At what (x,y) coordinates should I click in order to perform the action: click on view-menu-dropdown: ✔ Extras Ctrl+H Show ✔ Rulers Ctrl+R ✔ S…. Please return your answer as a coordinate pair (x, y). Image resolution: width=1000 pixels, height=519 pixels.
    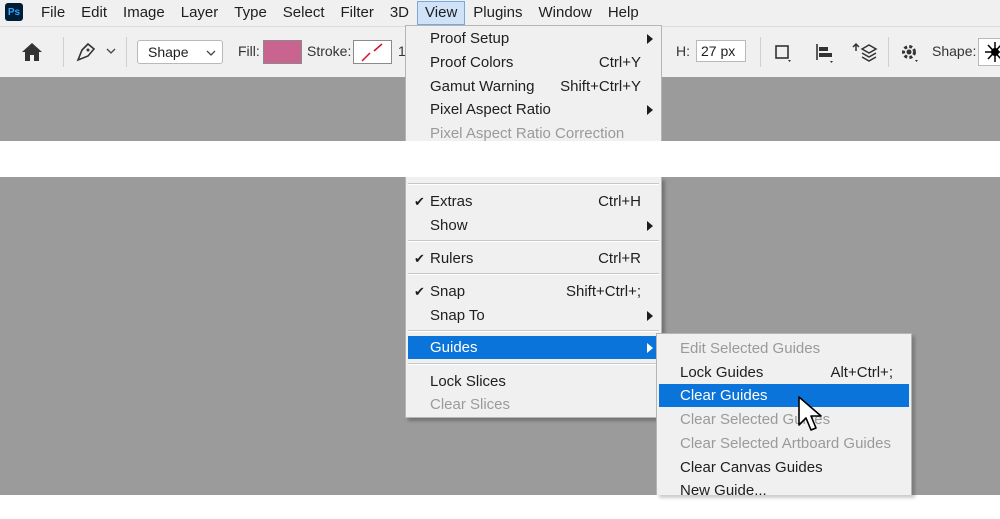
    Looking at the image, I should click on (533, 297).